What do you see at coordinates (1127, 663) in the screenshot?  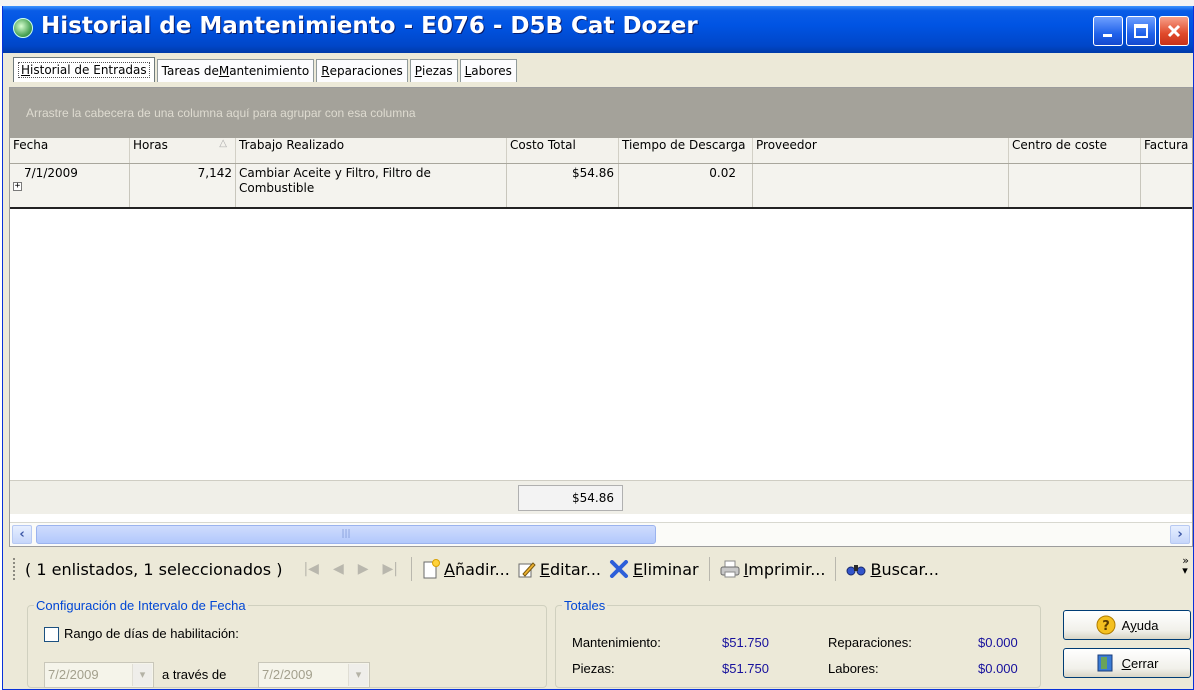 I see `close-button: Cerrar` at bounding box center [1127, 663].